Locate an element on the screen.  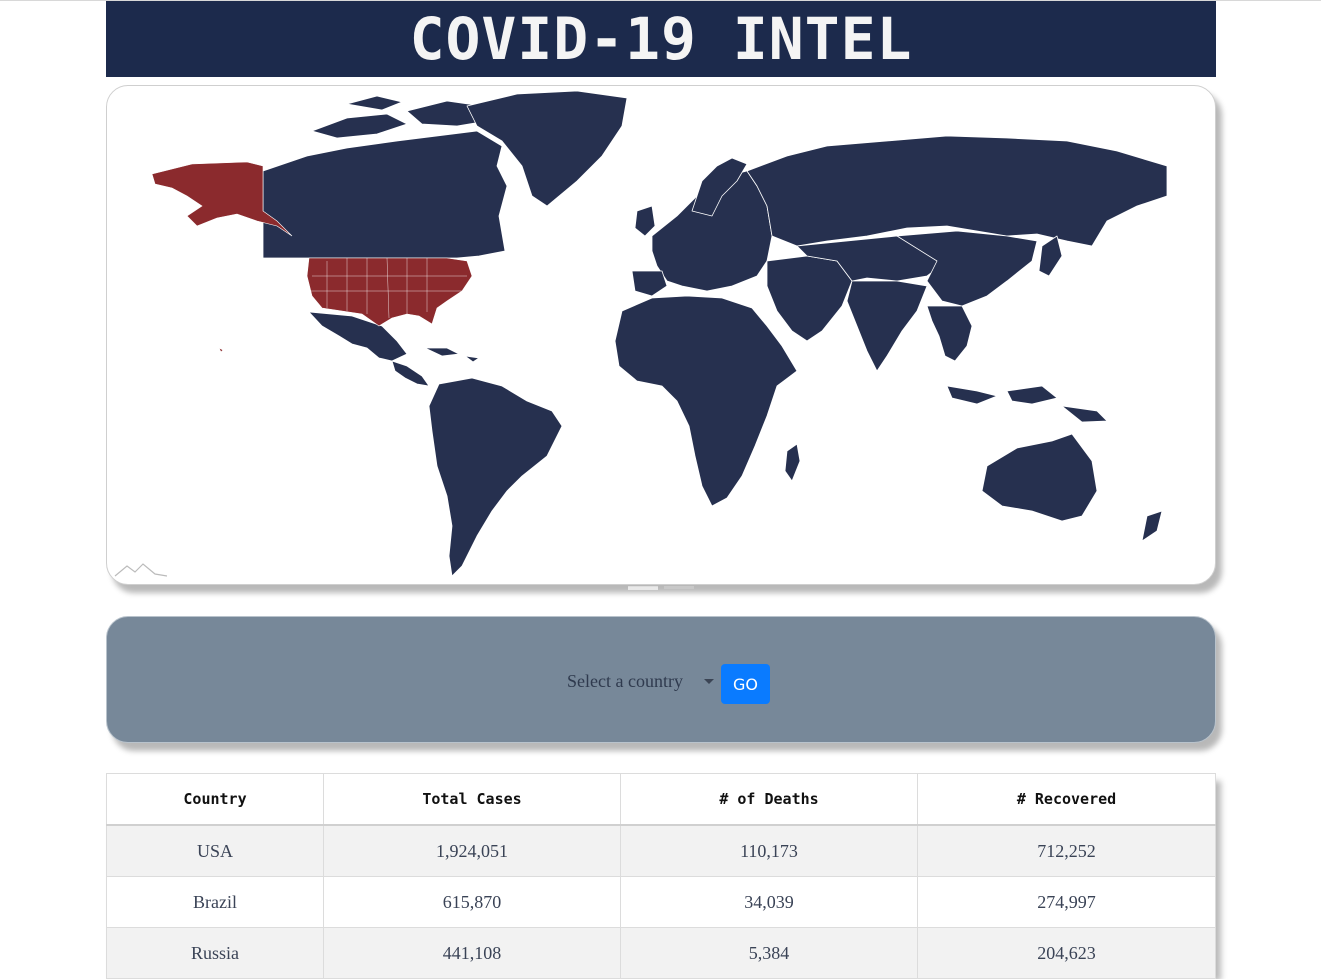
map-country-russia is located at coordinates (957, 191).